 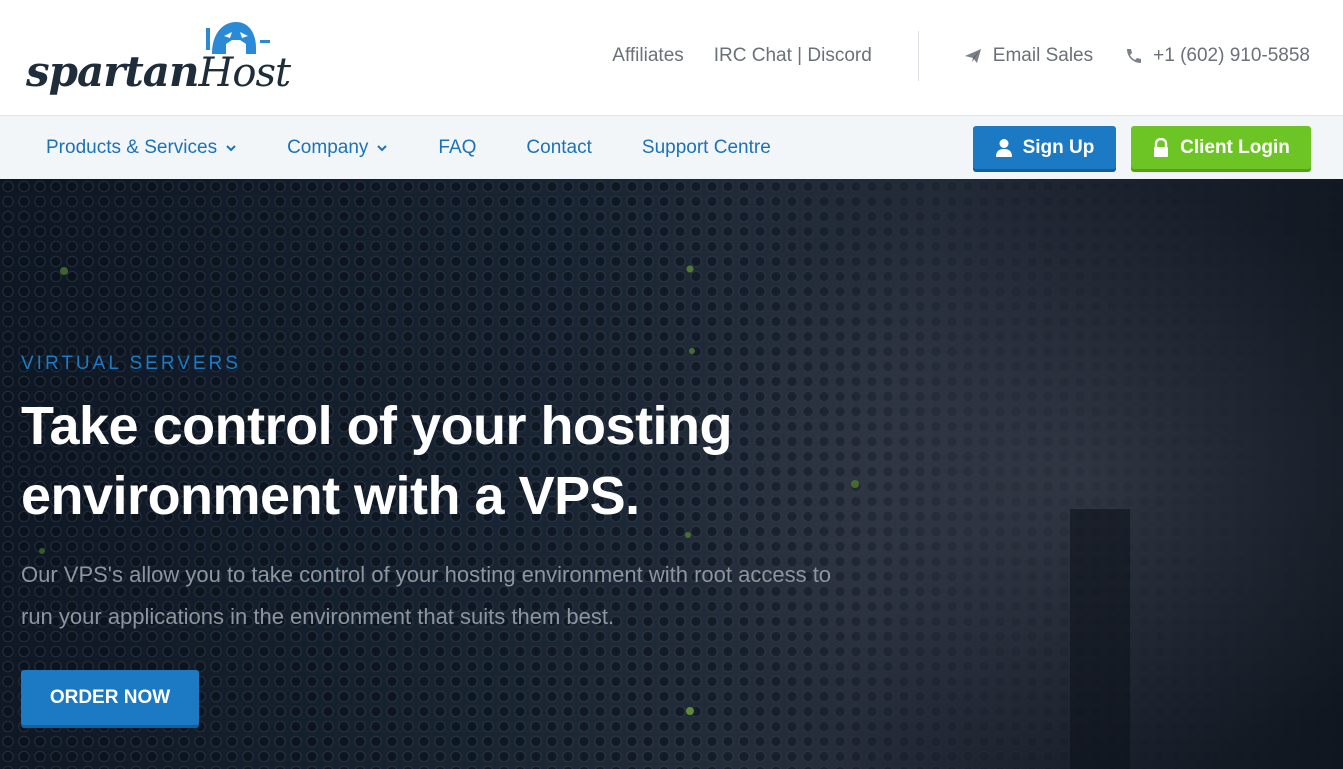 What do you see at coordinates (110, 697) in the screenshot?
I see `order-now-button: ORDER NOW` at bounding box center [110, 697].